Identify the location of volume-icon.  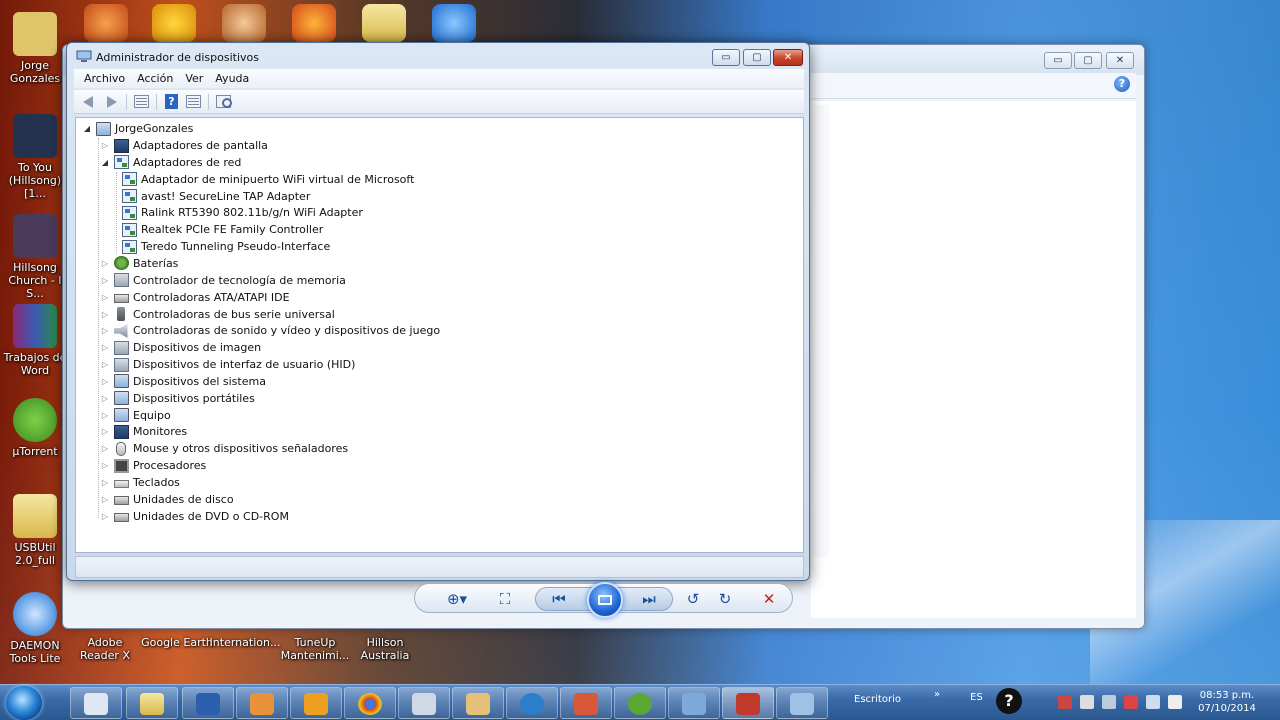
(1109, 702).